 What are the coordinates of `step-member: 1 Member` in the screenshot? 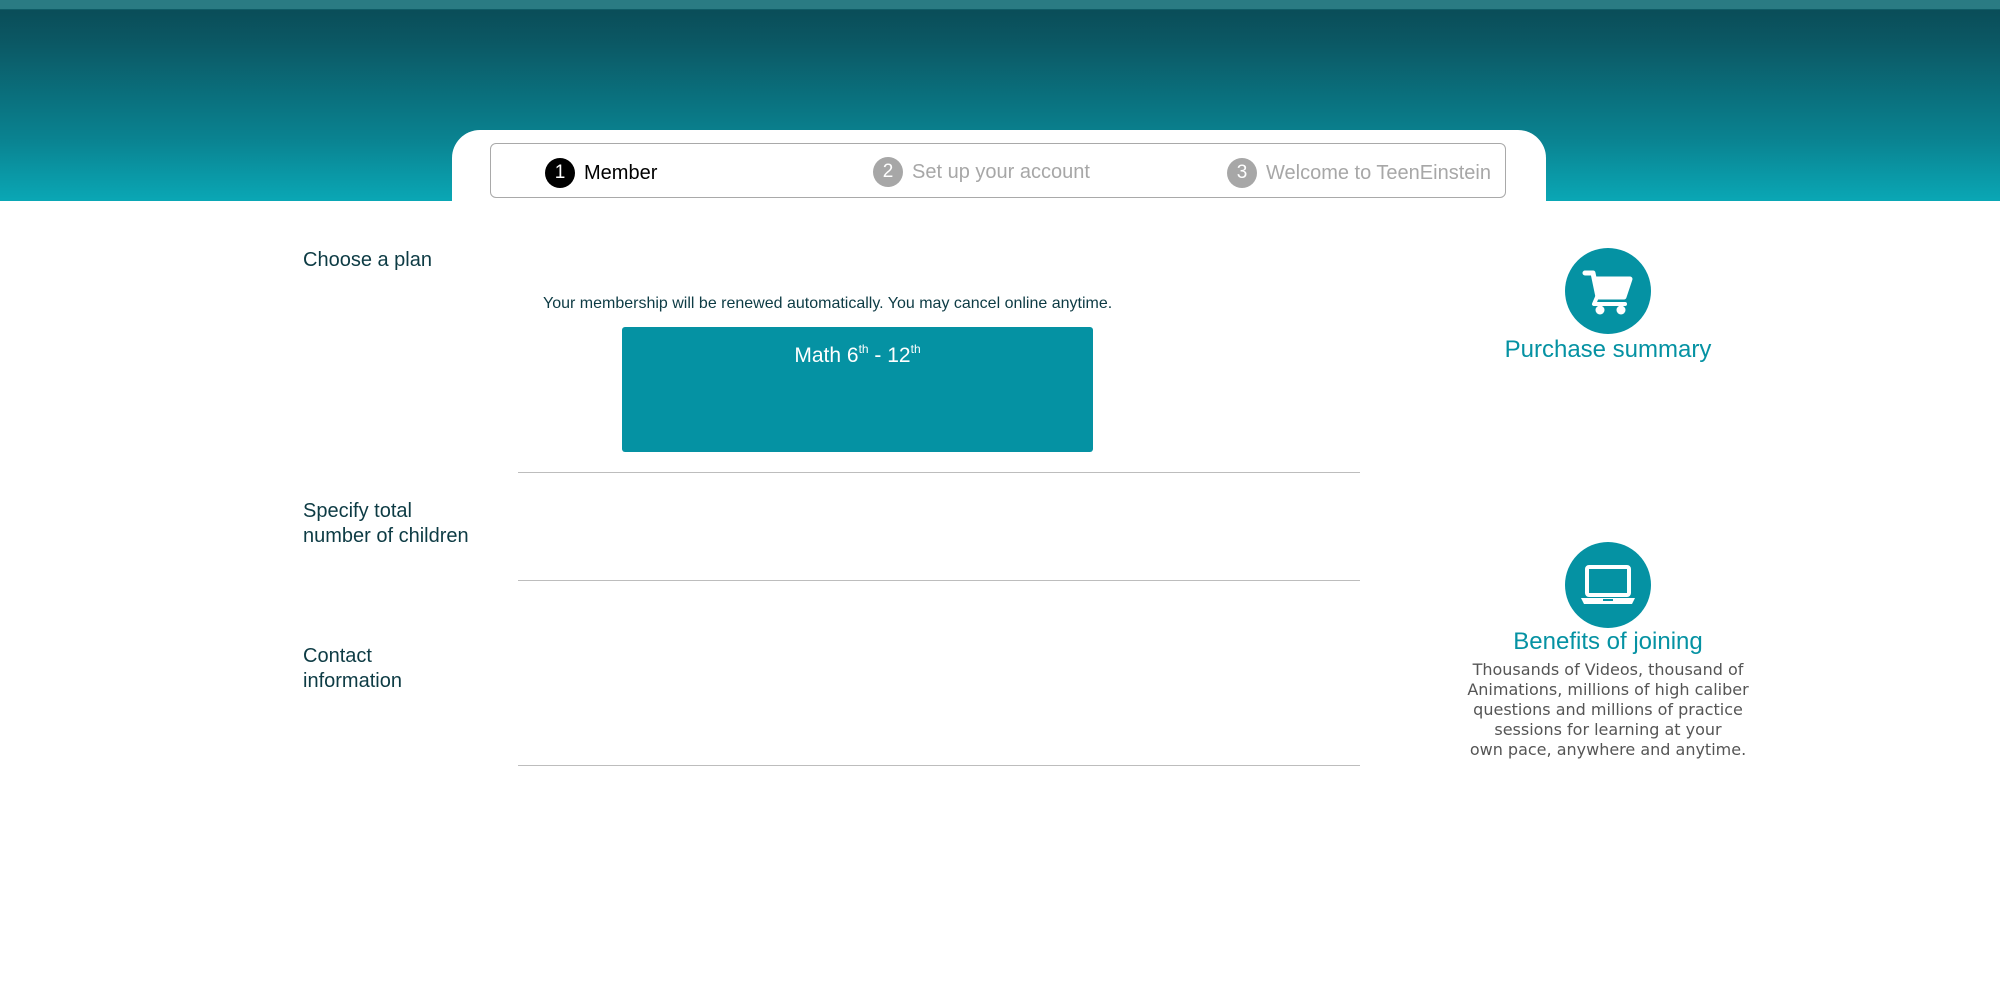 It's located at (601, 173).